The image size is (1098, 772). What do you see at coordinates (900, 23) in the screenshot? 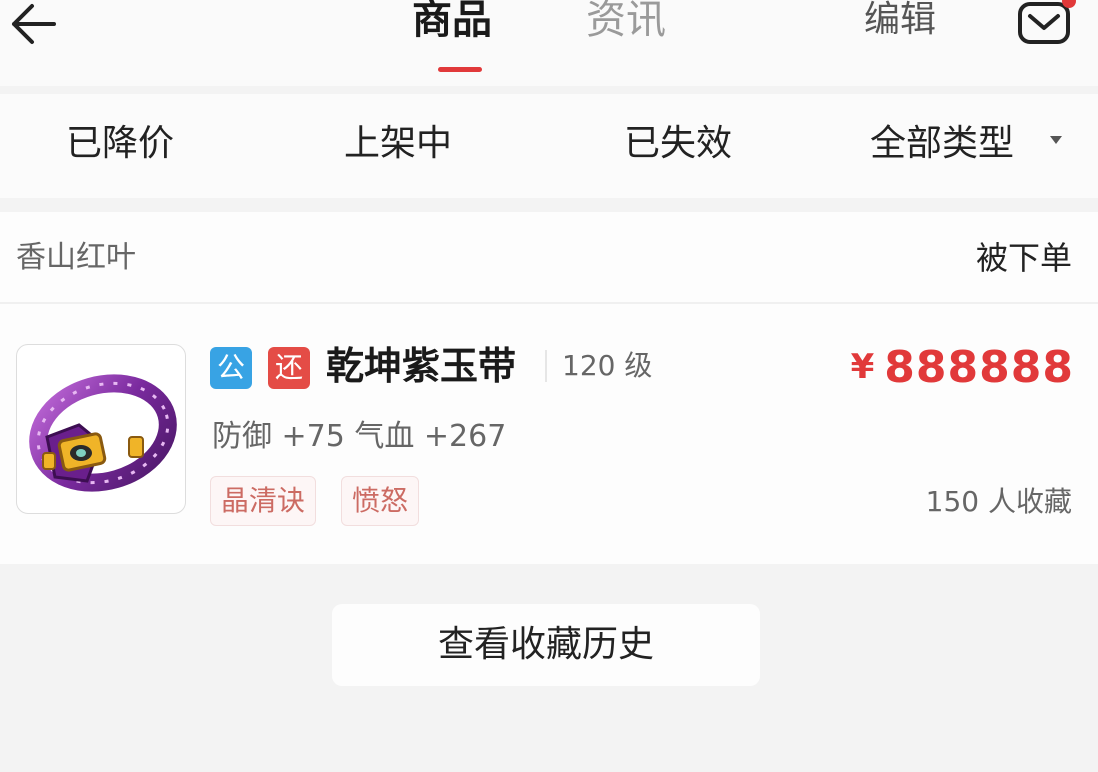
I see `edit-button: 编辑` at bounding box center [900, 23].